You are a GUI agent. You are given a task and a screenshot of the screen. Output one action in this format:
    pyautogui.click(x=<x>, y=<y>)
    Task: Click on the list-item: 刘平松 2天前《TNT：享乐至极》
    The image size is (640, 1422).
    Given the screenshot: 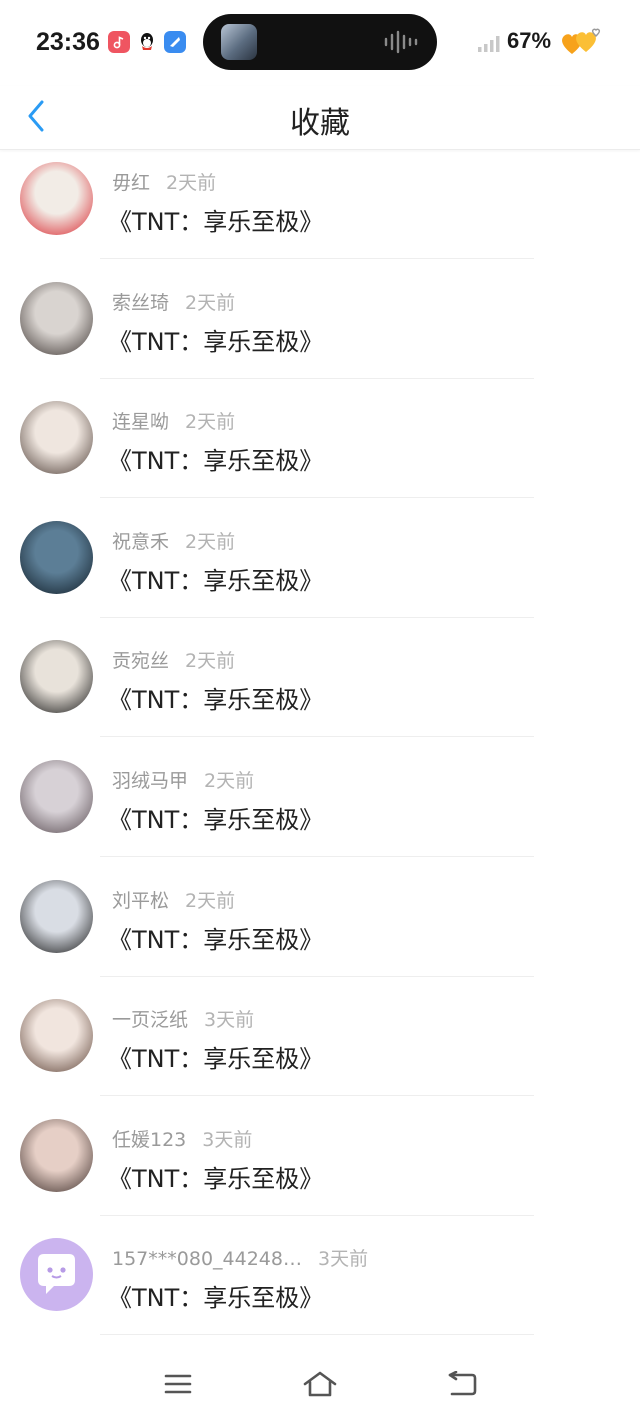 What is the action you would take?
    pyautogui.click(x=320, y=928)
    